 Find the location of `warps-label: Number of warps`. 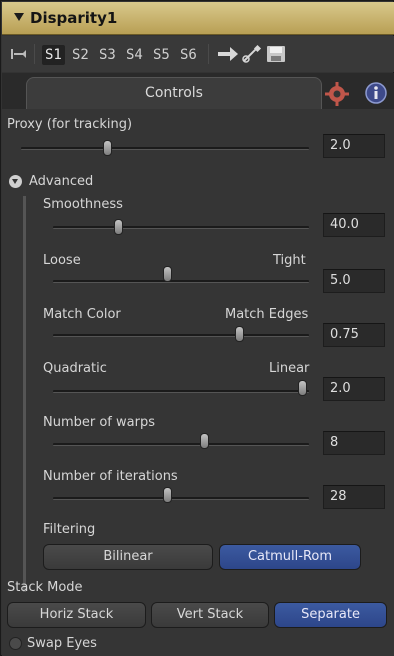

warps-label: Number of warps is located at coordinates (99, 422).